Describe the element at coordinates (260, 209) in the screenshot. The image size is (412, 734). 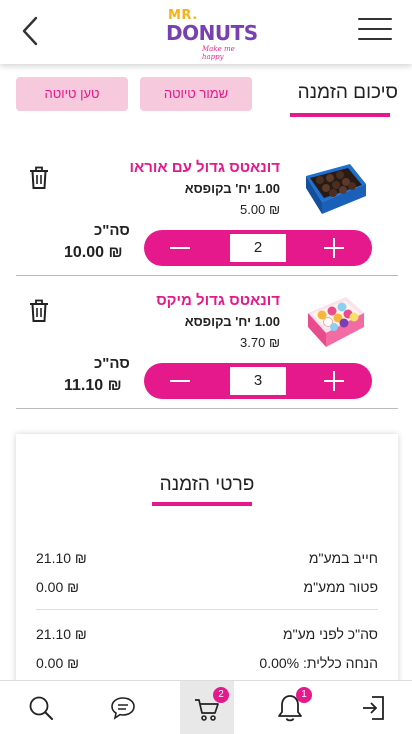
I see `unit-price: ₪ 5.00` at that location.